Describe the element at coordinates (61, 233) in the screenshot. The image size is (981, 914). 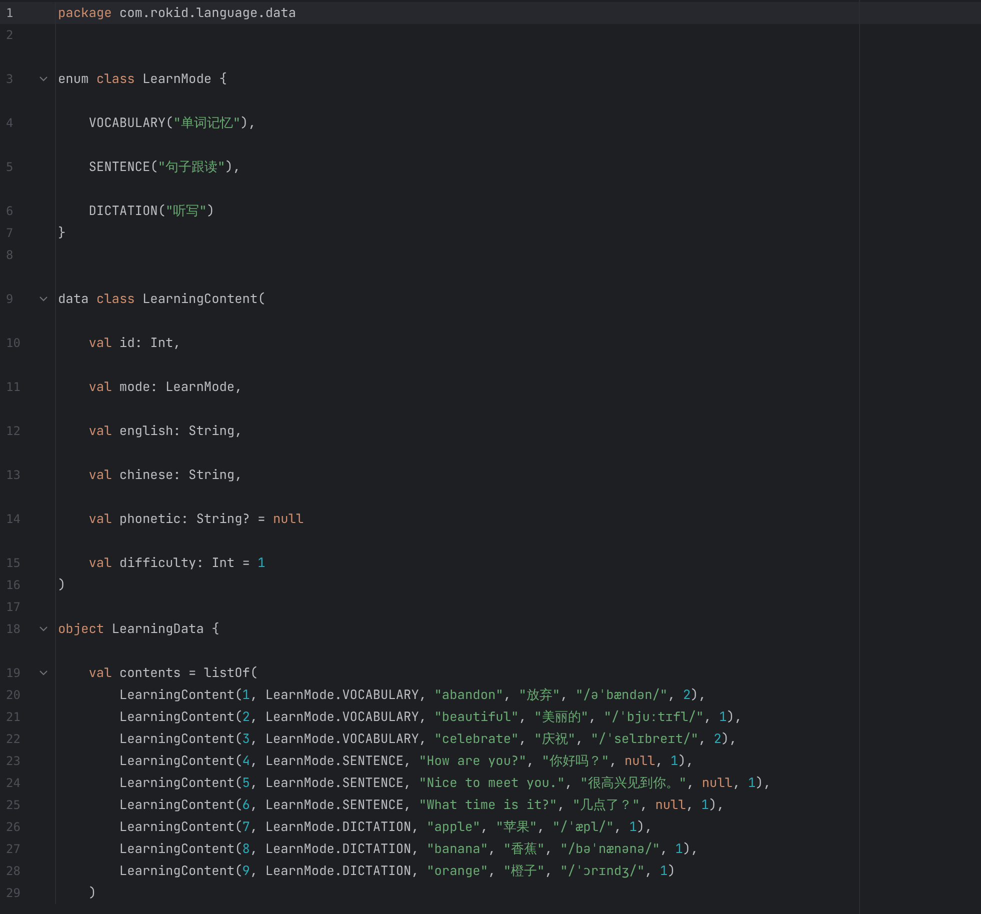
I see `code-line: }` at that location.